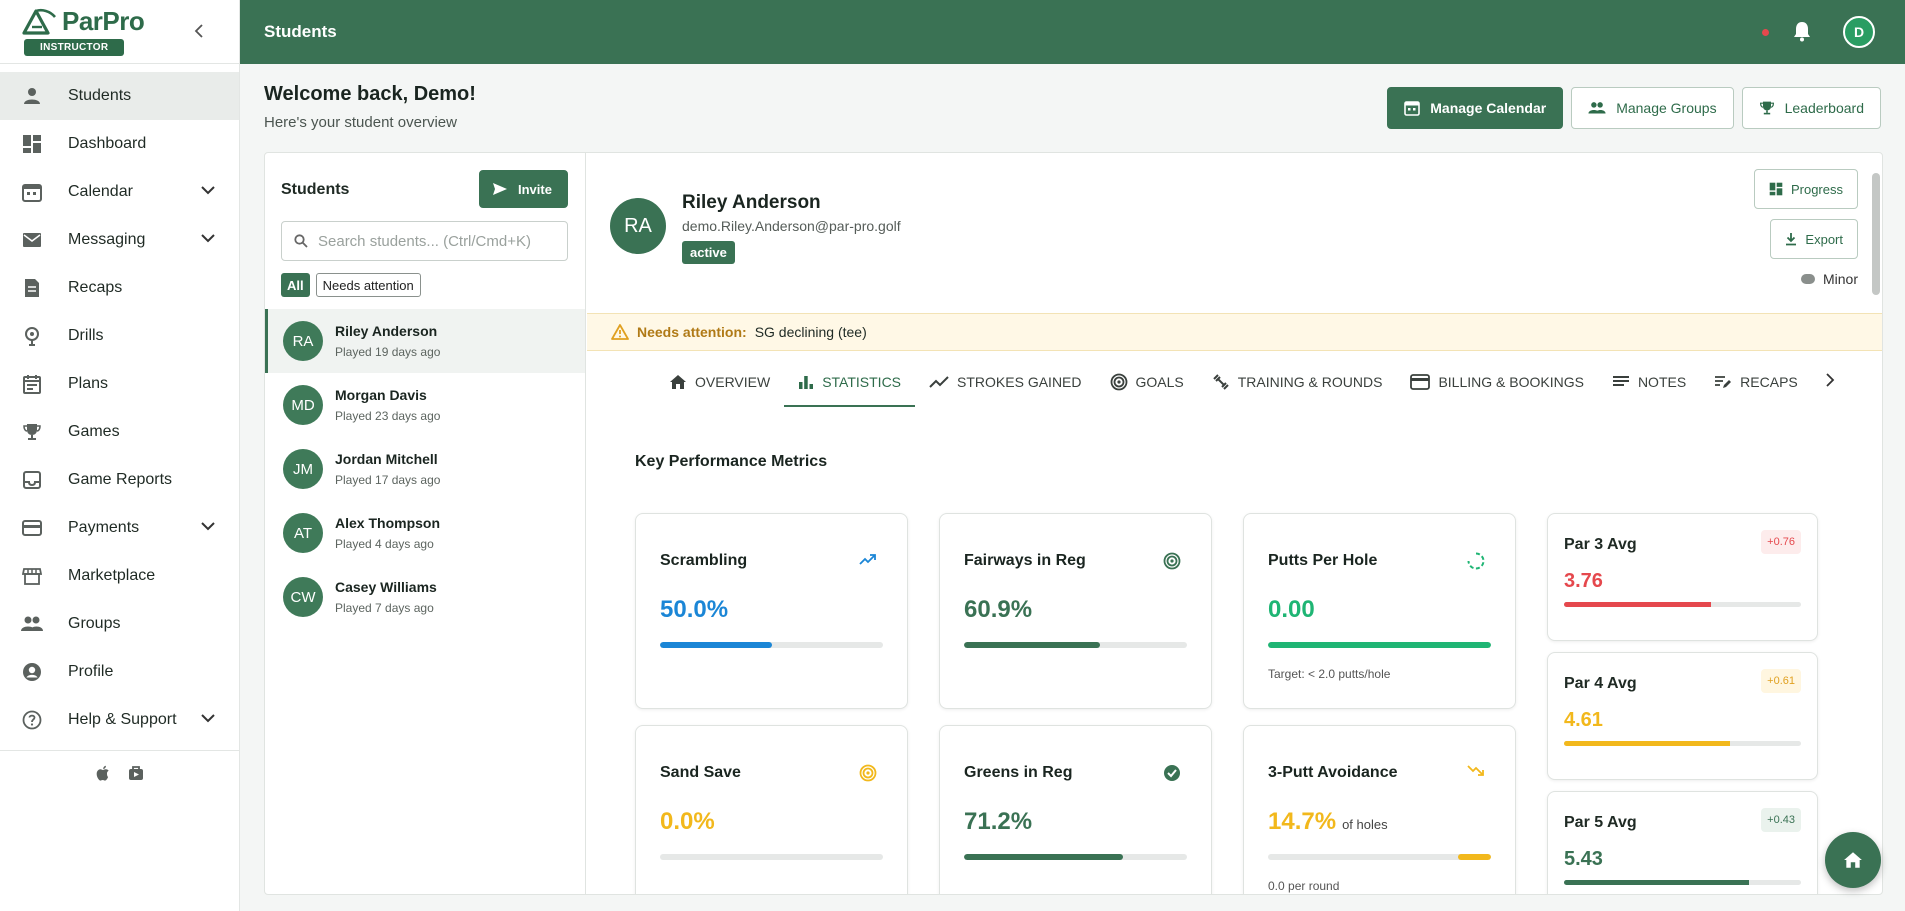  Describe the element at coordinates (119, 528) in the screenshot. I see `sidebar-item-payments: Payments` at that location.